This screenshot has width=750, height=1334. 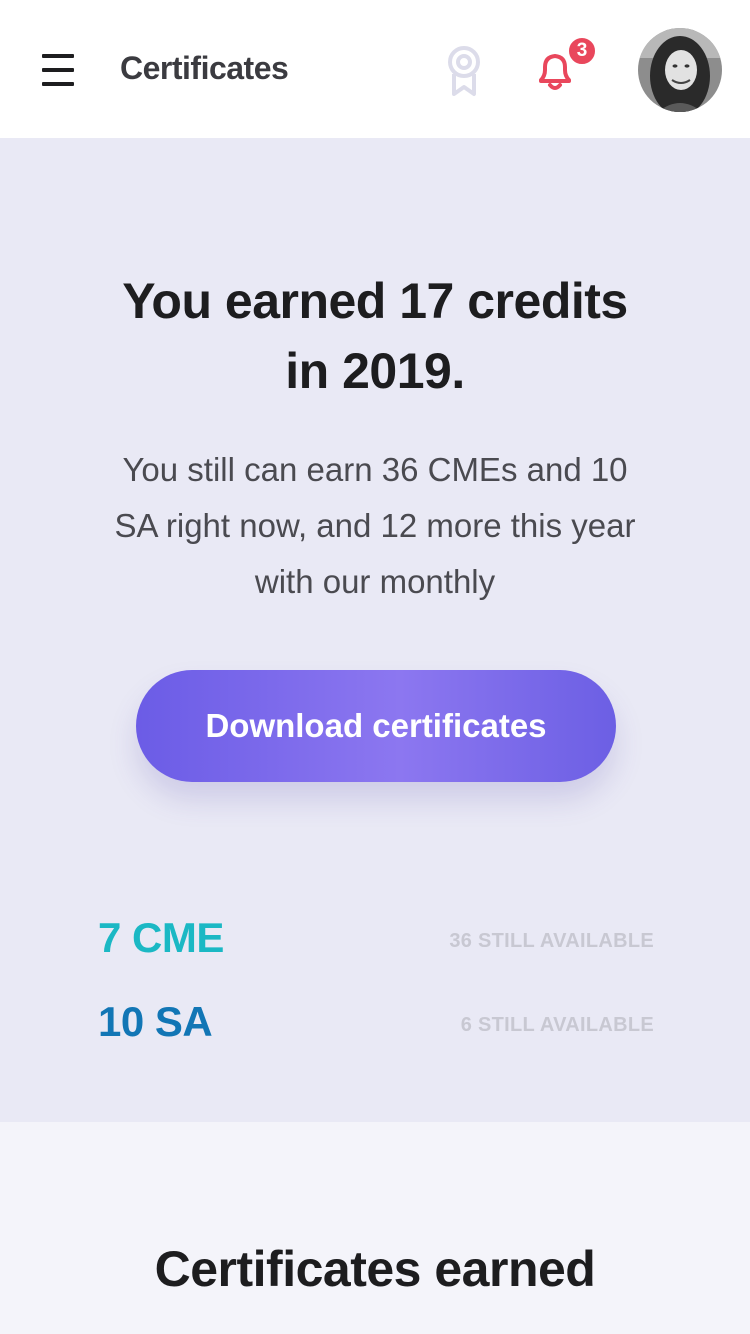 I want to click on credits-headline: You earned 17 credits in 2019., so click(x=375, y=336).